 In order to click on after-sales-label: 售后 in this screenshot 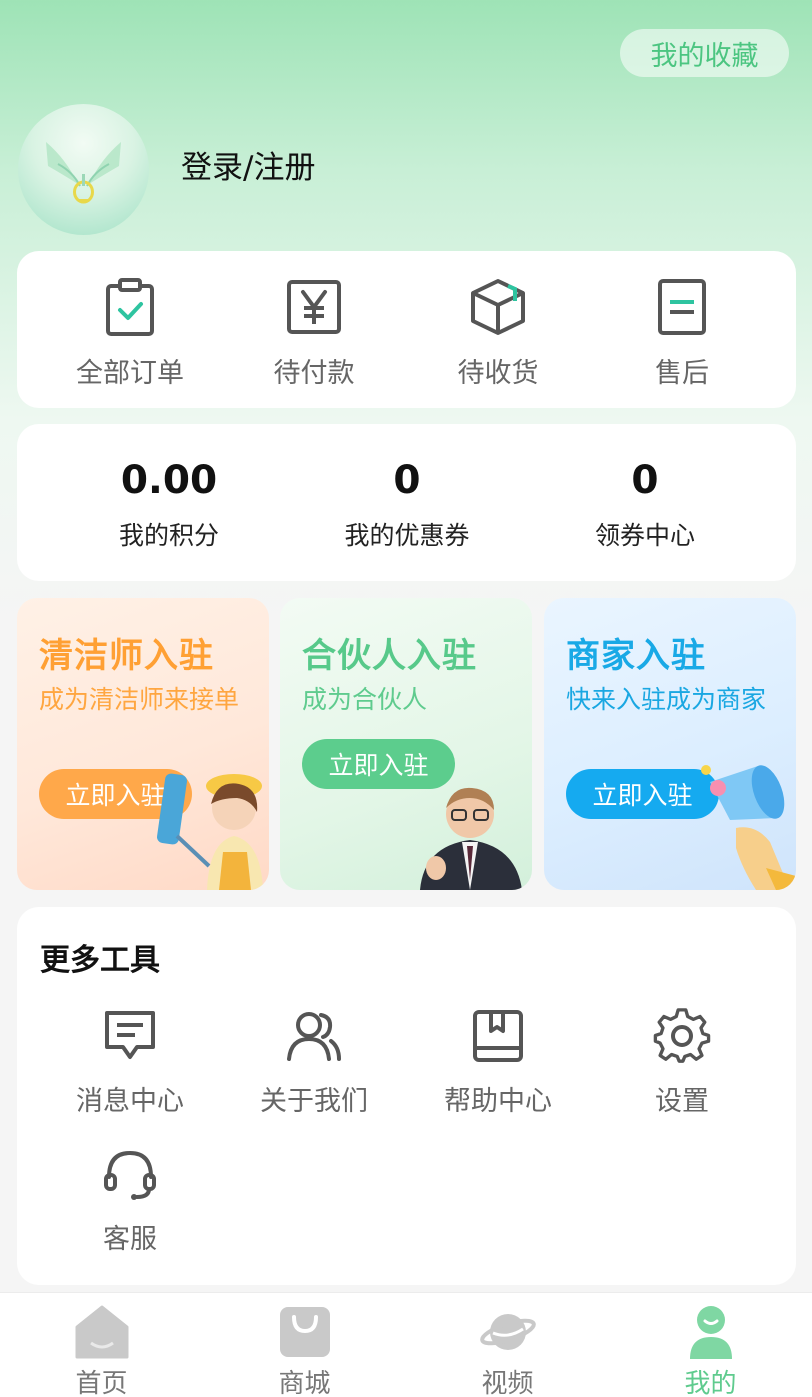, I will do `click(682, 373)`.